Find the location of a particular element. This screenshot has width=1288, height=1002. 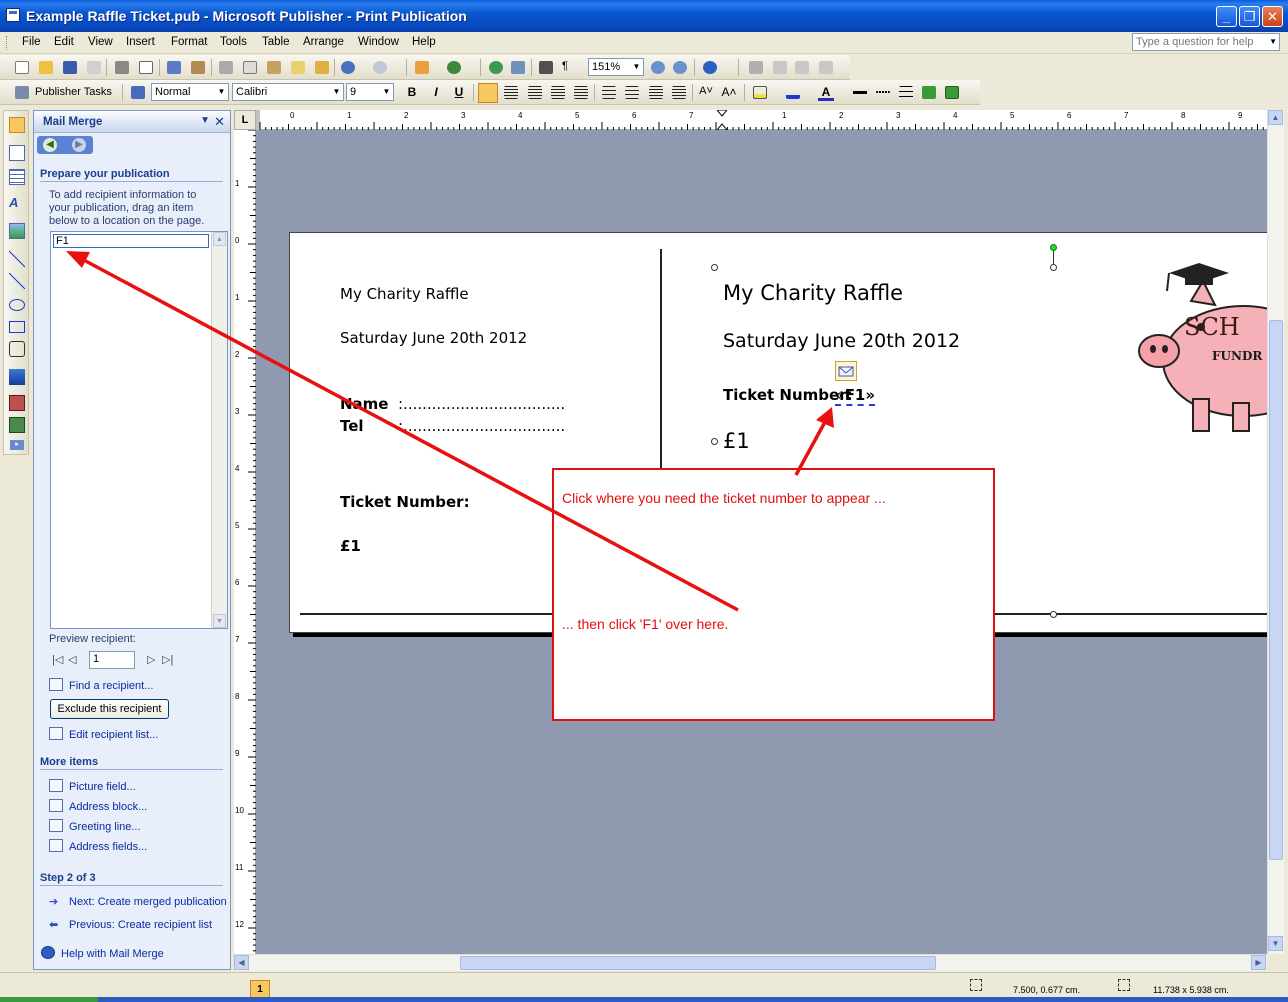

horizontal-scroll-thumb is located at coordinates (698, 963).